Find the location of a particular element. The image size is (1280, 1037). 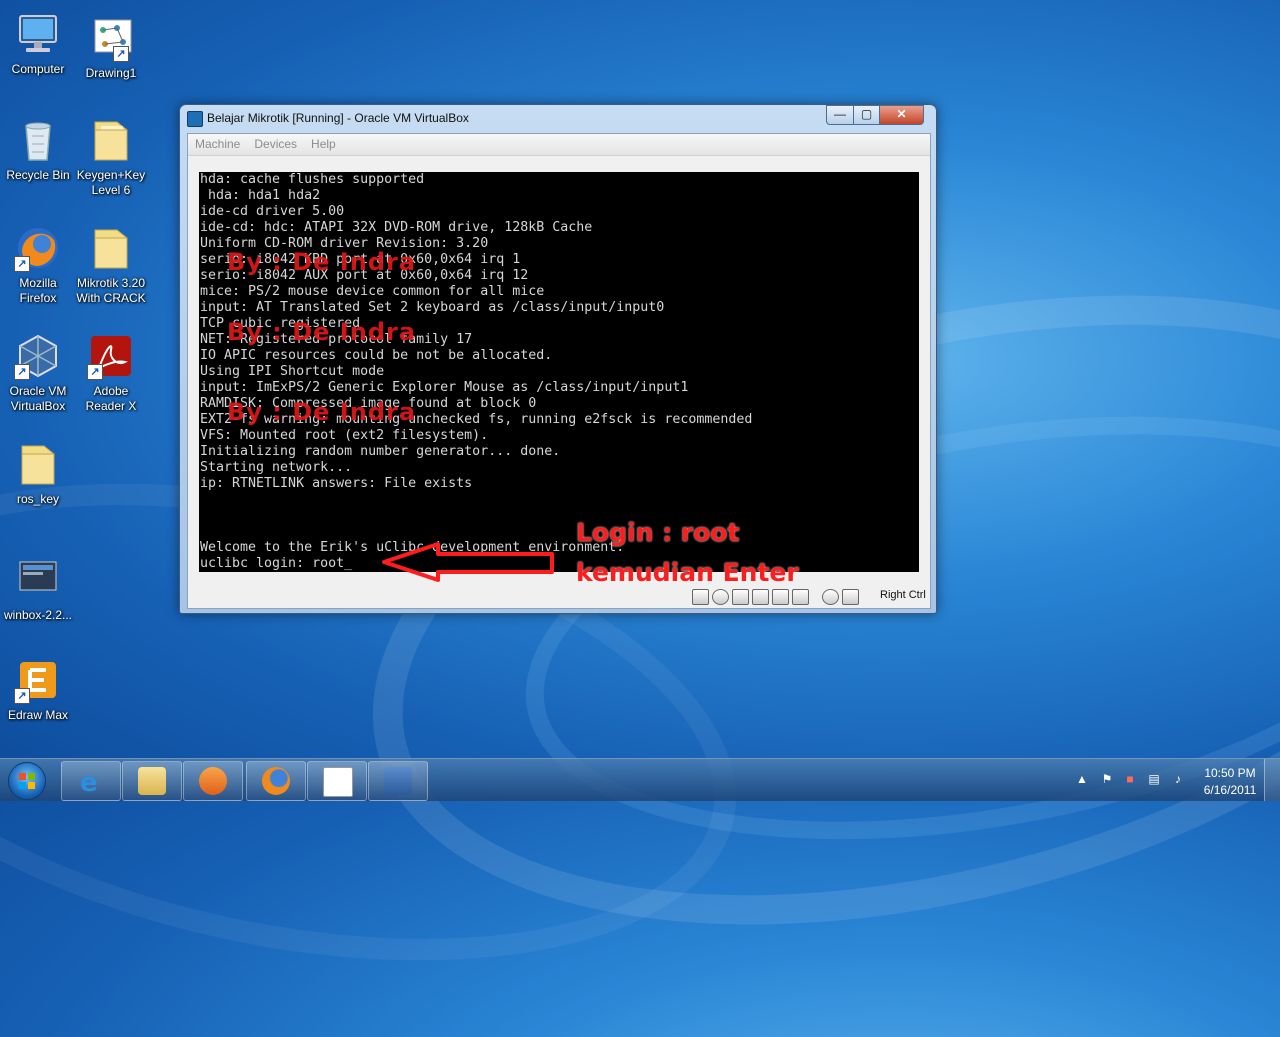

taskbar-media-player is located at coordinates (213, 781).